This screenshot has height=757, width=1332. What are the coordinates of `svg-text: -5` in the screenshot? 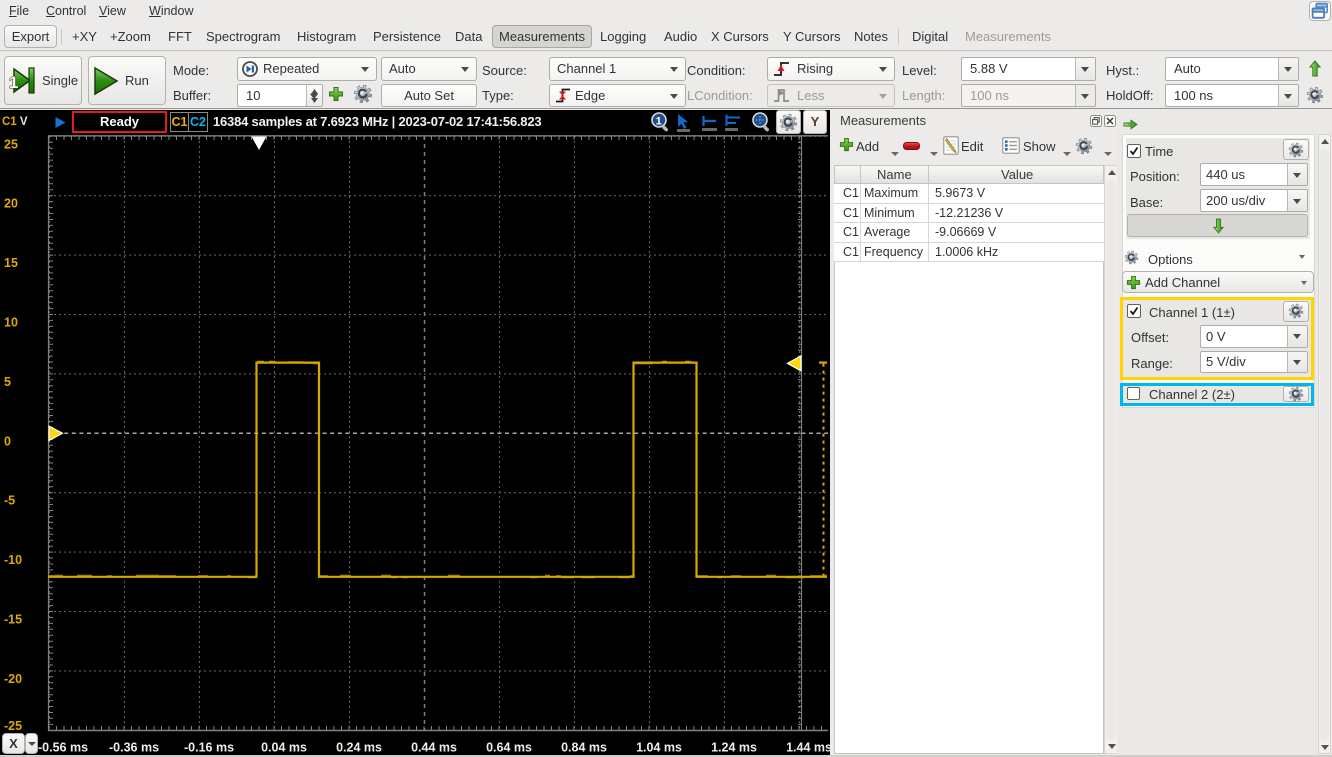 It's located at (9, 501).